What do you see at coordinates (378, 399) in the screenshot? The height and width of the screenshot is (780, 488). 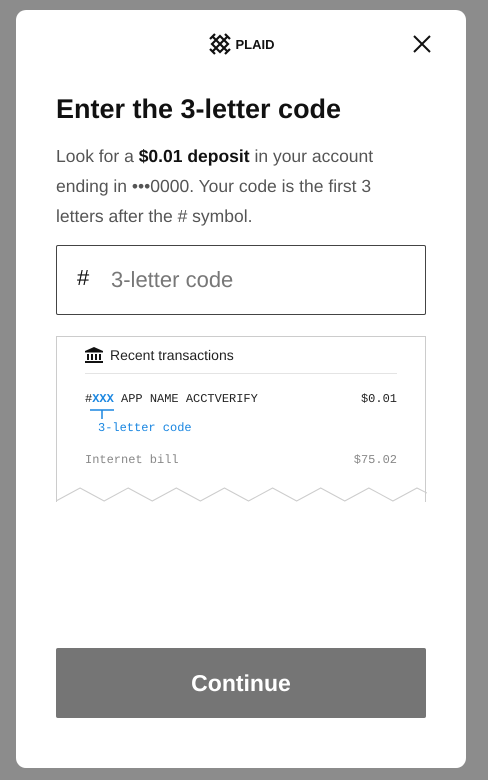 I see `transaction-amount: $0.01` at bounding box center [378, 399].